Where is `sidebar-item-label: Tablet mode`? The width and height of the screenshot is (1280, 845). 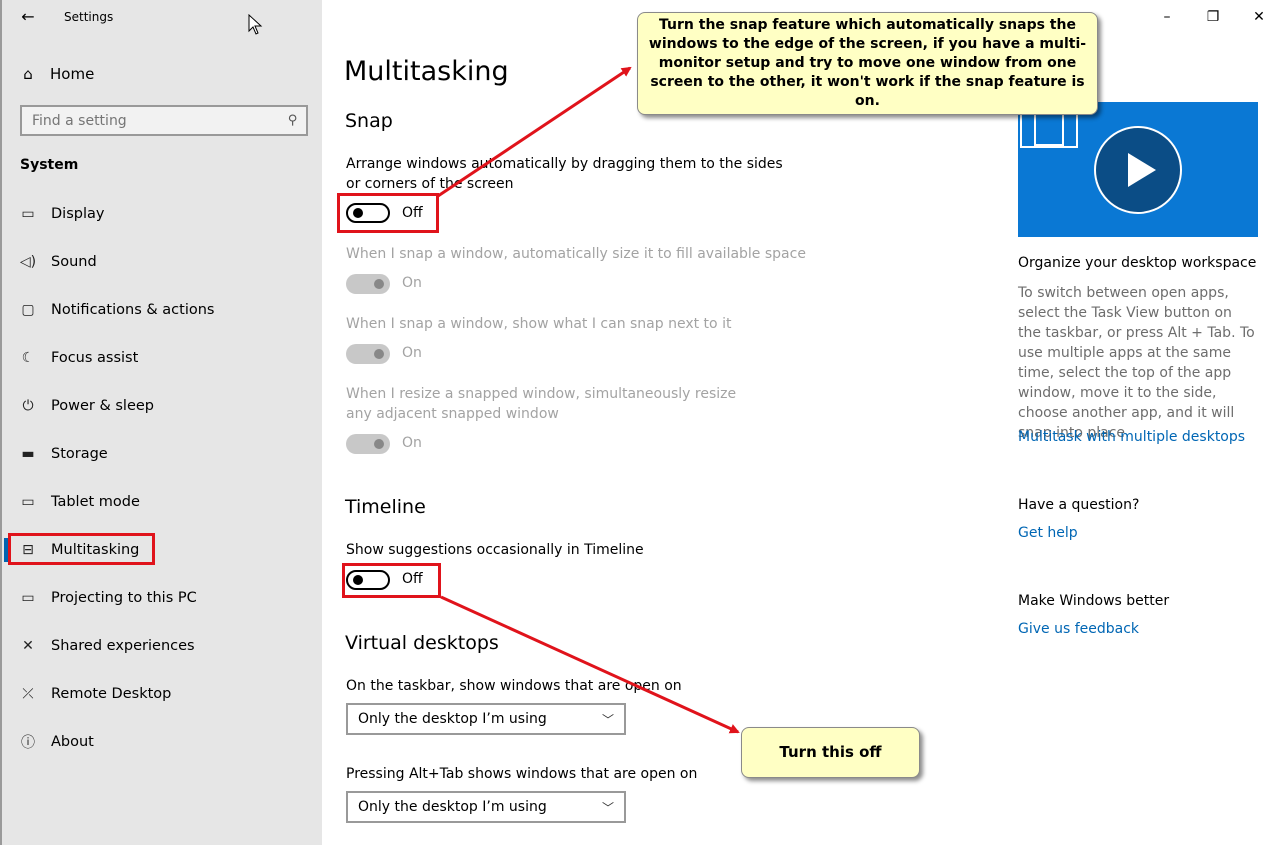 sidebar-item-label: Tablet mode is located at coordinates (95, 502).